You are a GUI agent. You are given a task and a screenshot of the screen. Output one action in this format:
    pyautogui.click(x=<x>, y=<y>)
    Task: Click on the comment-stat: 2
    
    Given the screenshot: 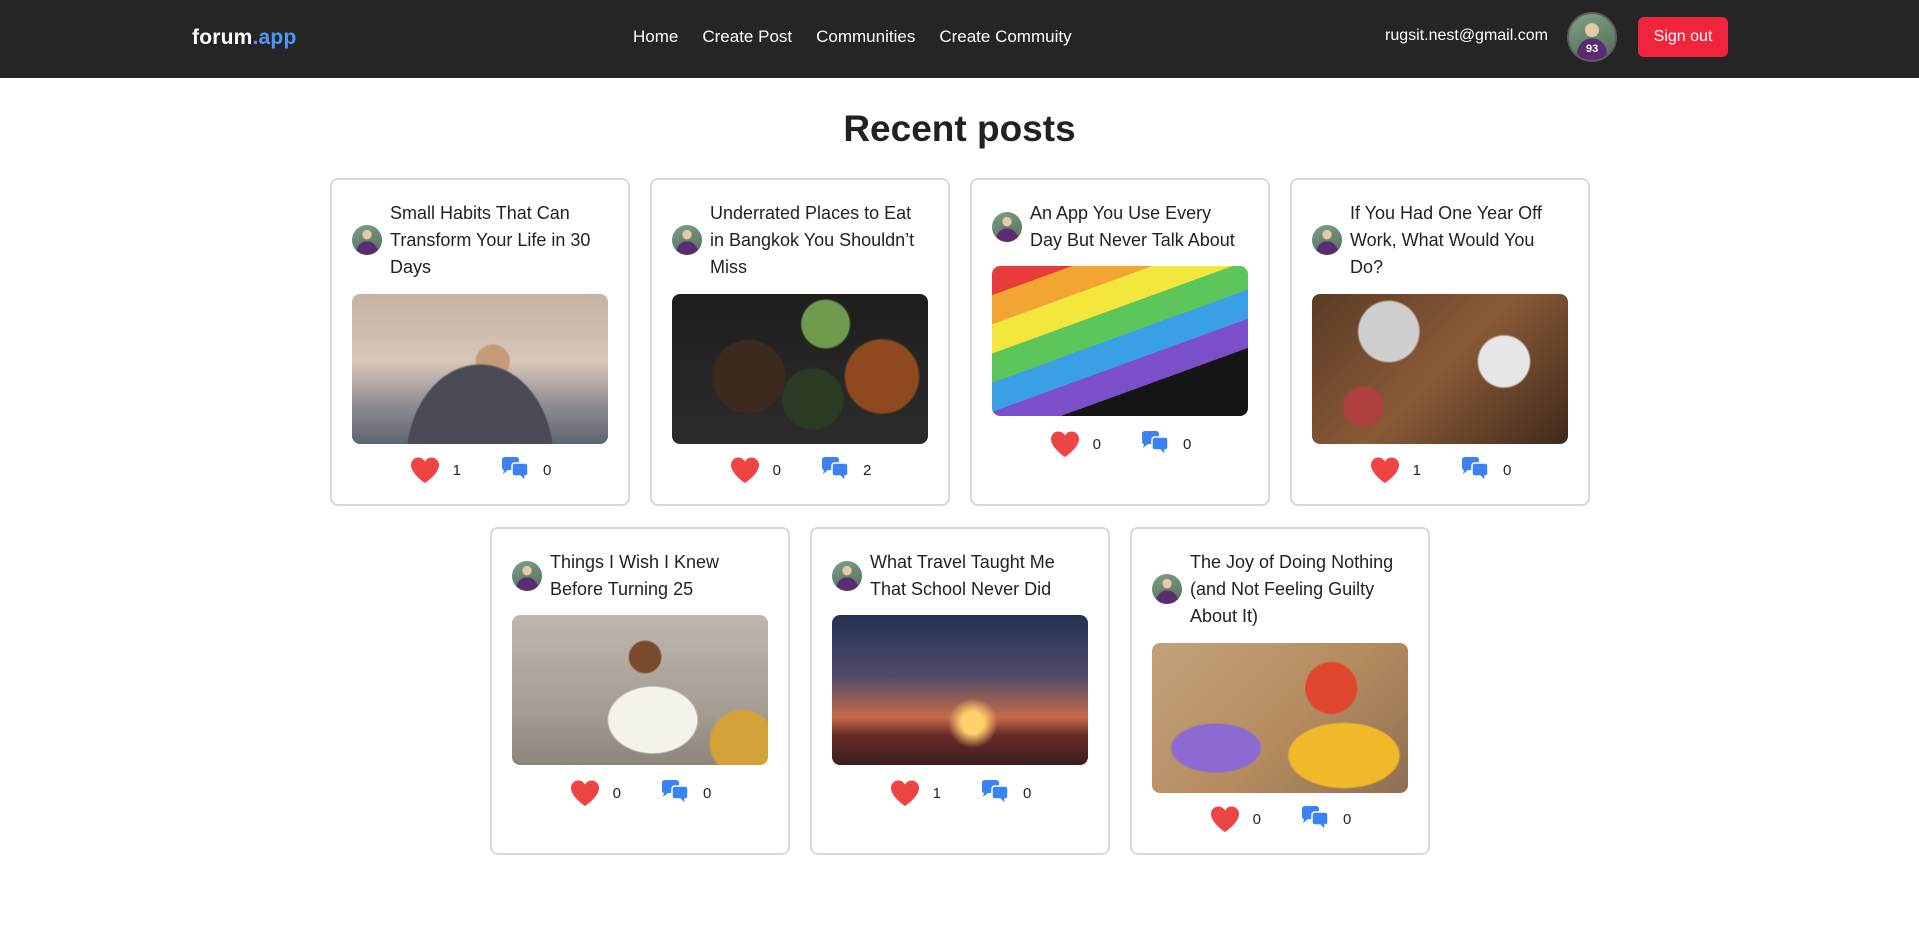 What is the action you would take?
    pyautogui.click(x=845, y=470)
    